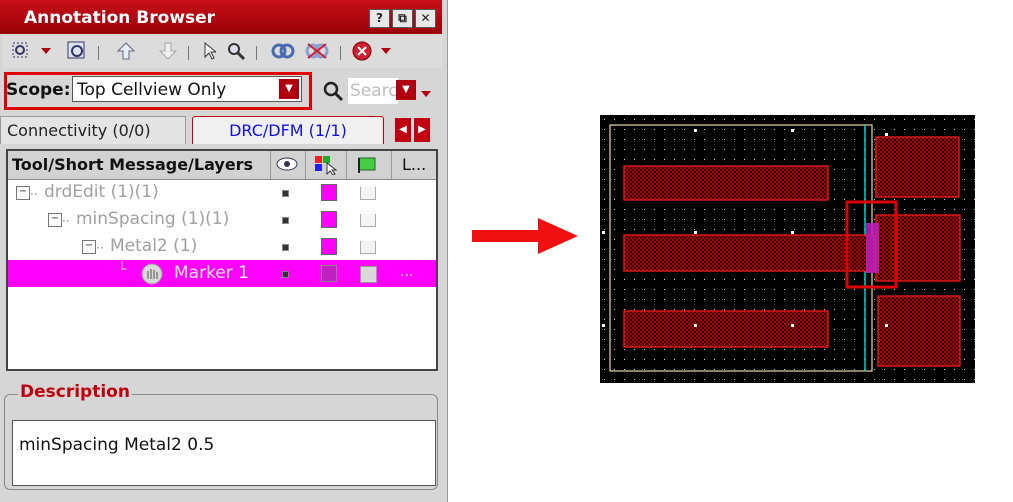  What do you see at coordinates (528, 238) in the screenshot?
I see `right-arrow-icon` at bounding box center [528, 238].